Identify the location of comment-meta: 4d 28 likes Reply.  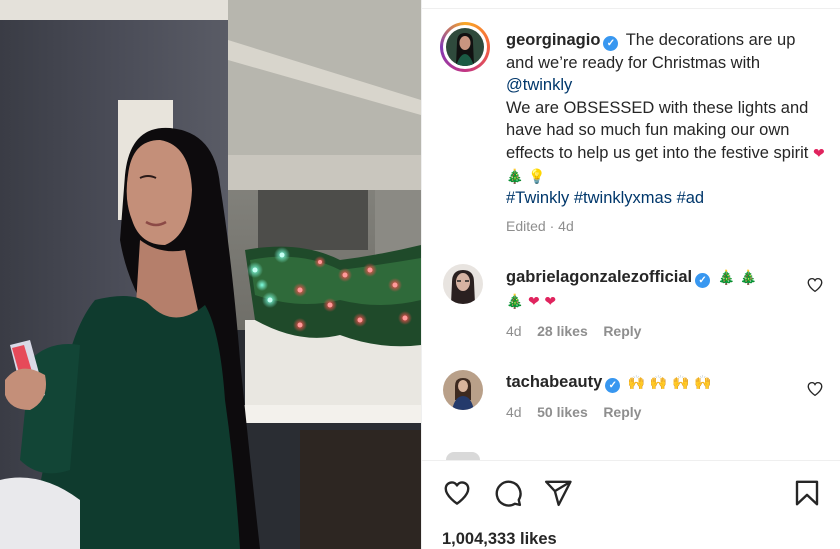
(573, 331).